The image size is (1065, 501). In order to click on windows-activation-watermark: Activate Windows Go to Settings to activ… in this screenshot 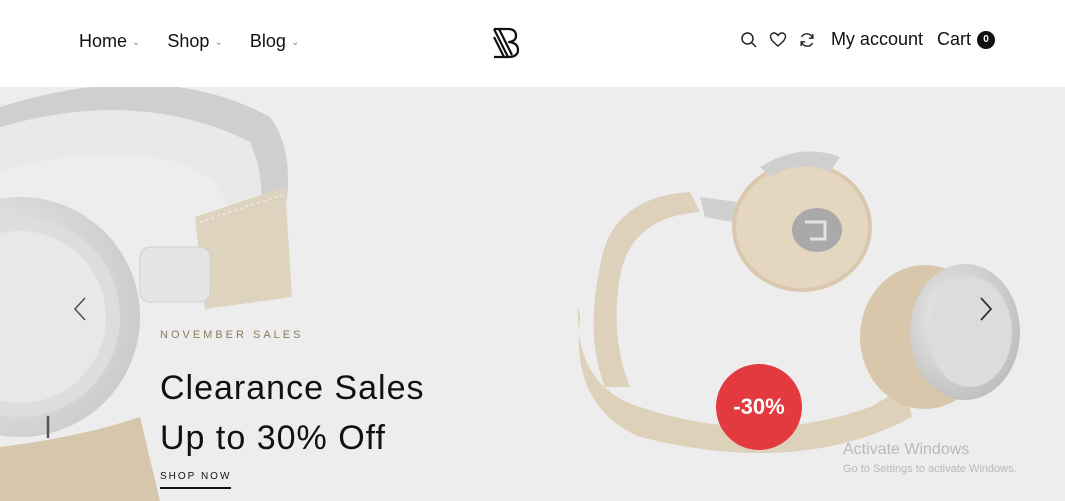, I will do `click(930, 458)`.